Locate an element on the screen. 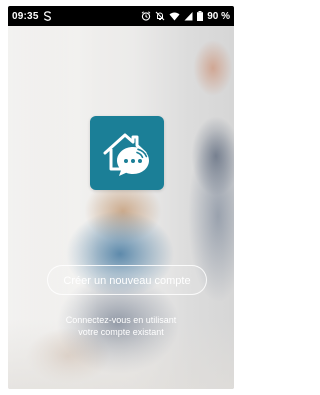 This screenshot has height=395, width=320. status-time: 09:35 is located at coordinates (25, 16).